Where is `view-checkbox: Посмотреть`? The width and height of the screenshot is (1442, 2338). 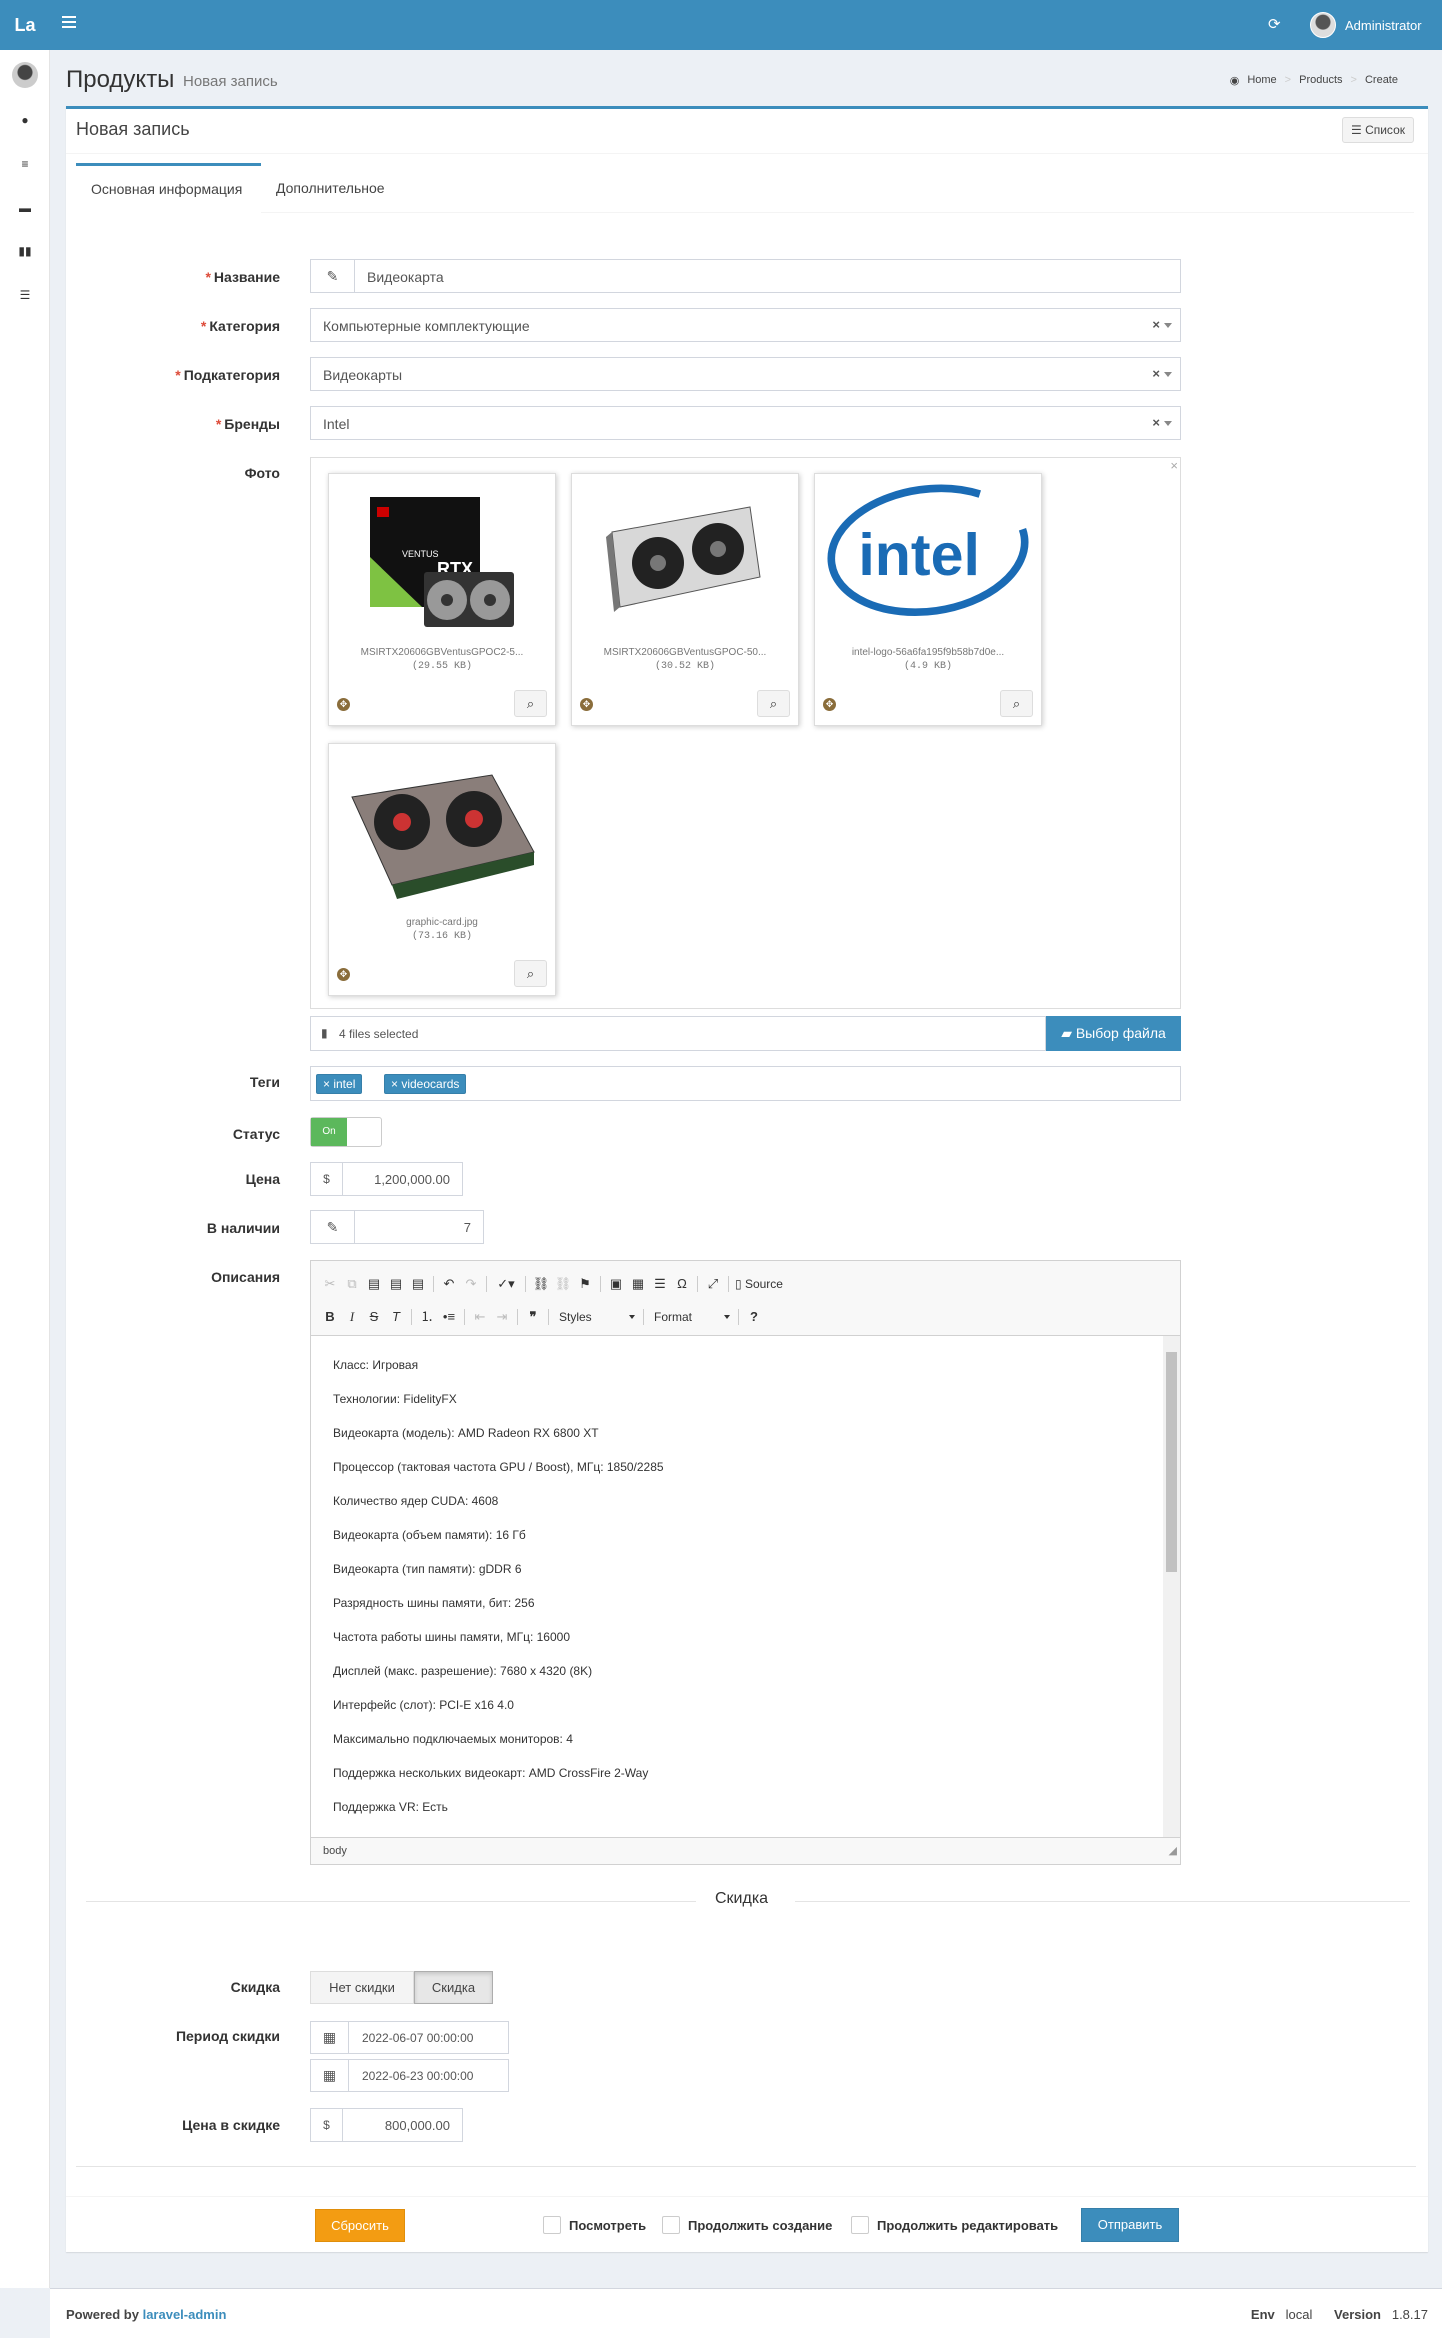
view-checkbox: Посмотреть is located at coordinates (594, 2225).